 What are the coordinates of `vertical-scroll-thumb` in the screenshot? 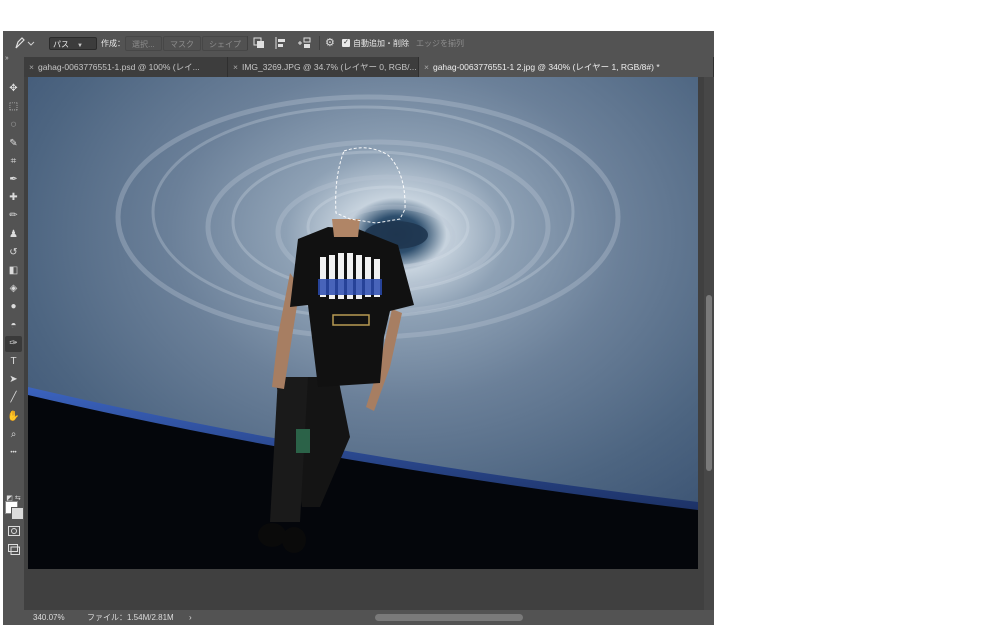 It's located at (709, 383).